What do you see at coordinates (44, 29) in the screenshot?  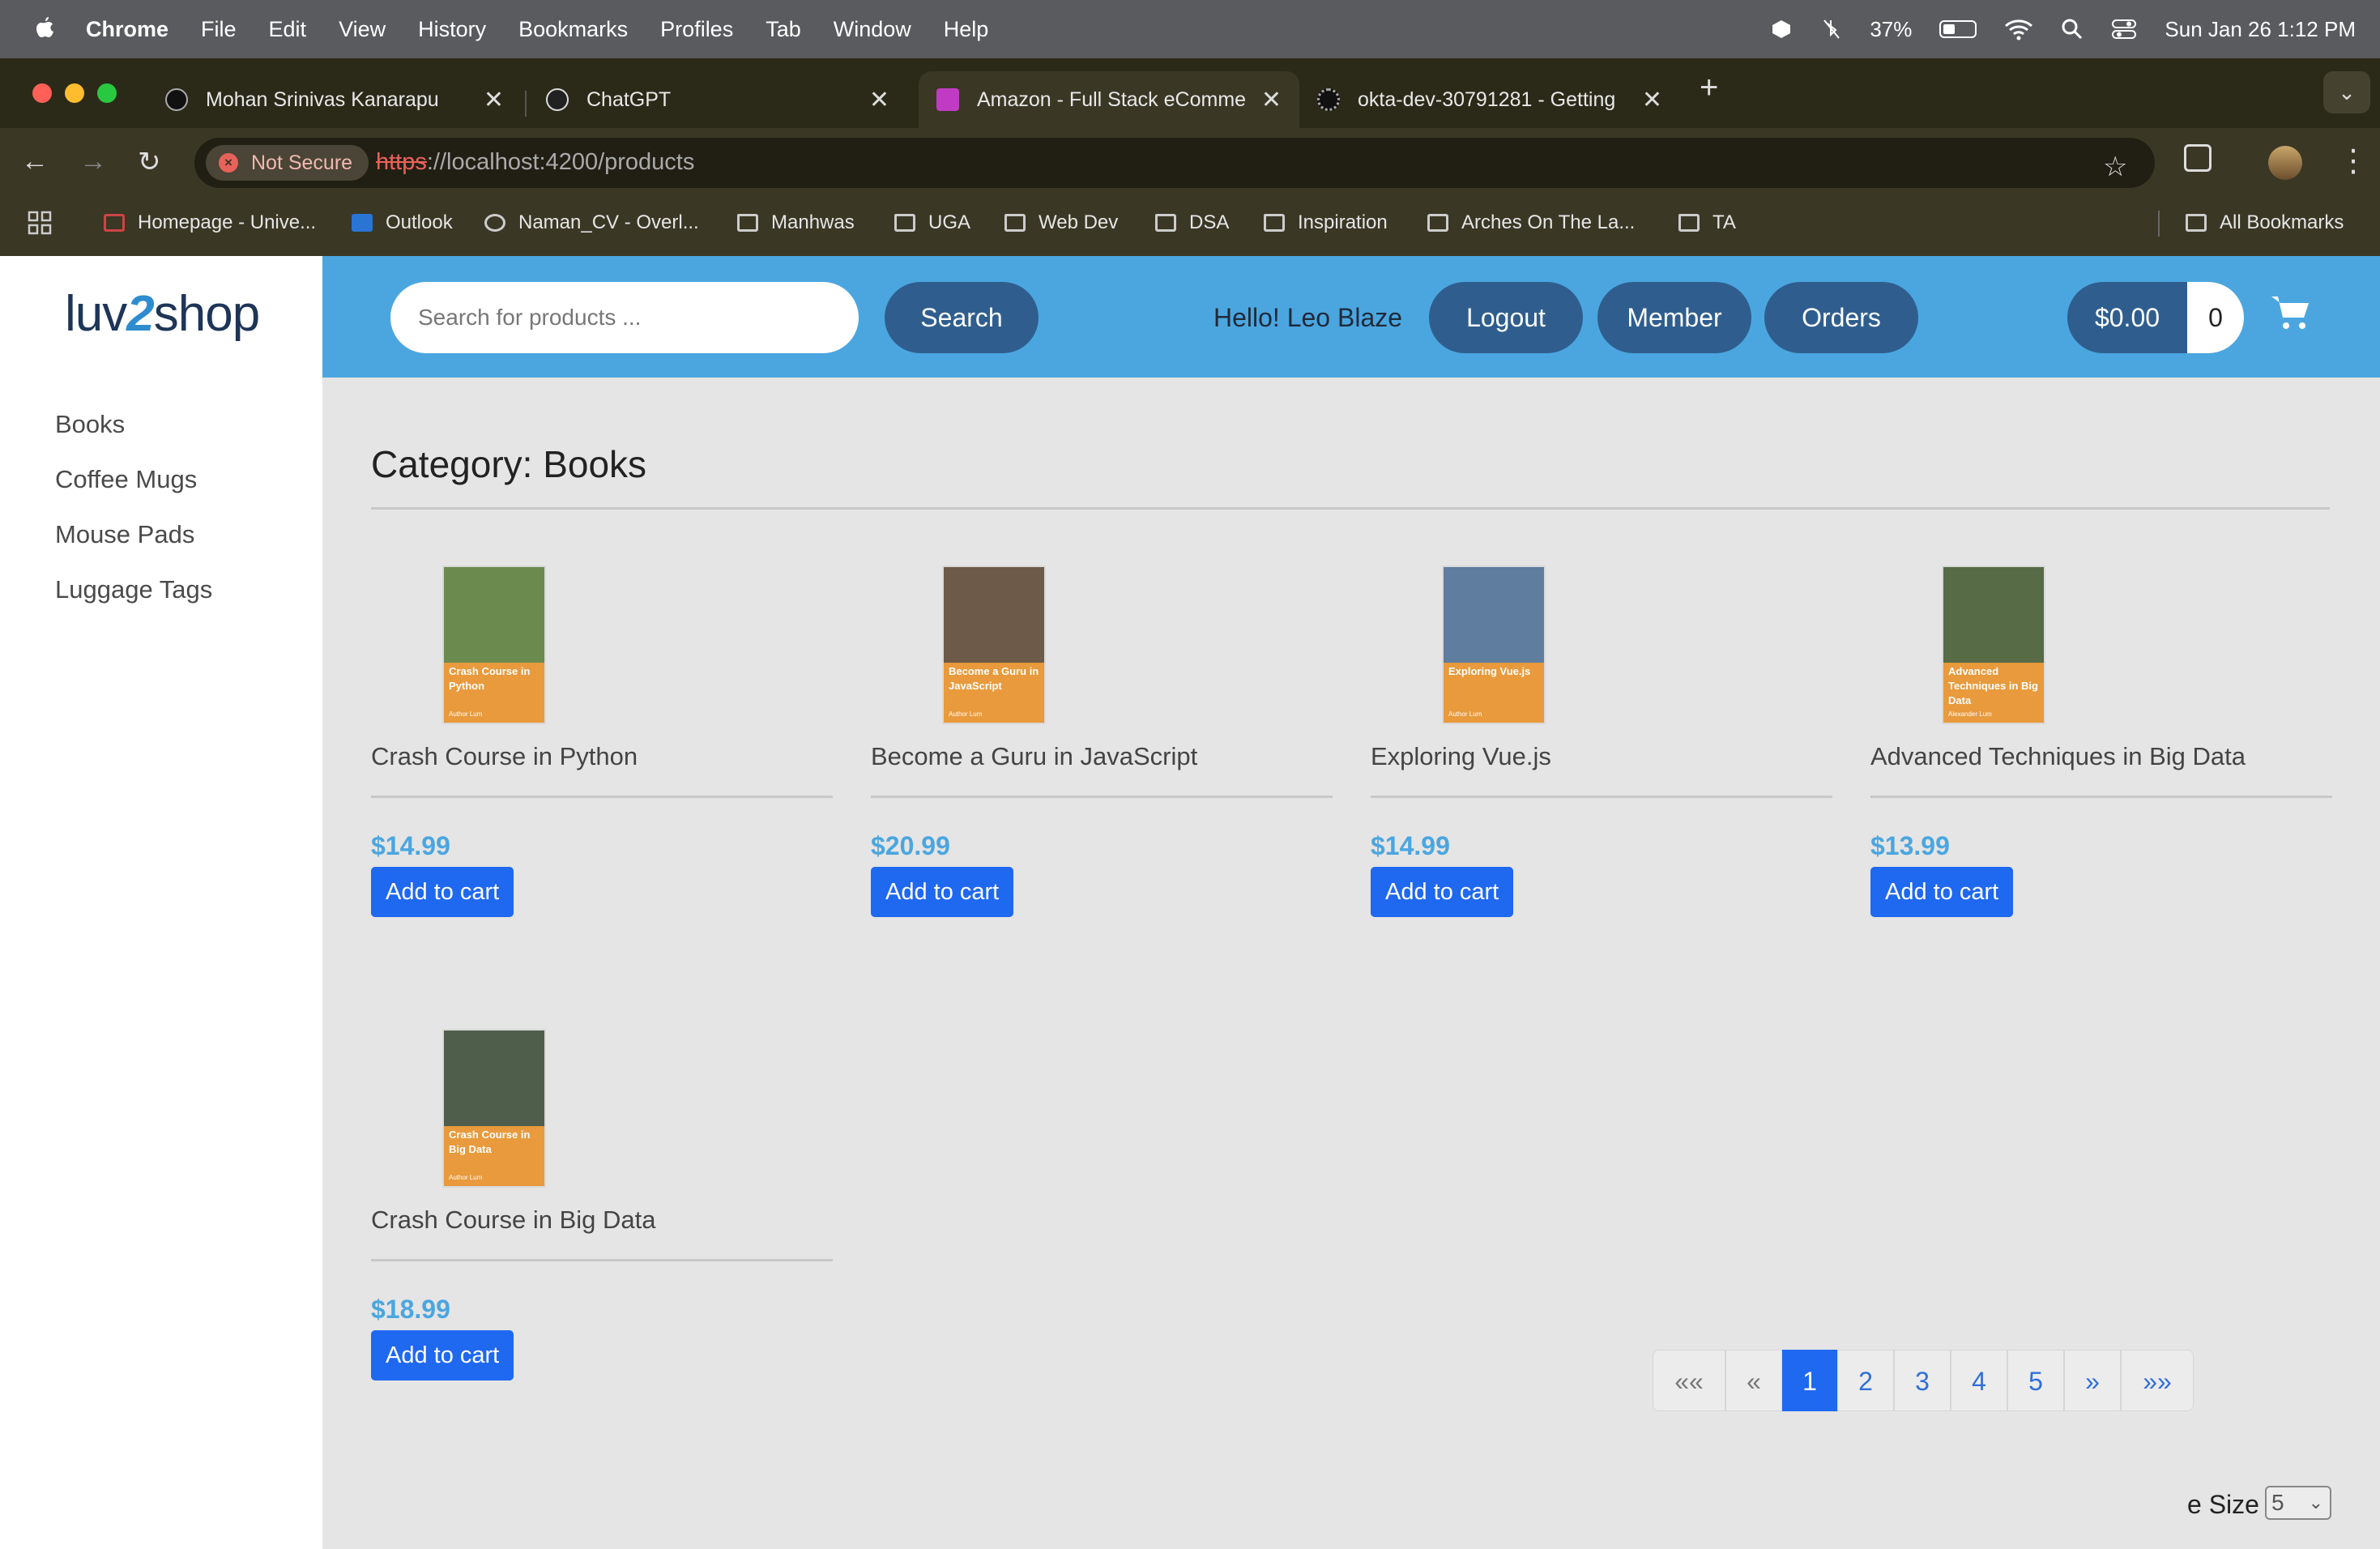 I see `apple-icon` at bounding box center [44, 29].